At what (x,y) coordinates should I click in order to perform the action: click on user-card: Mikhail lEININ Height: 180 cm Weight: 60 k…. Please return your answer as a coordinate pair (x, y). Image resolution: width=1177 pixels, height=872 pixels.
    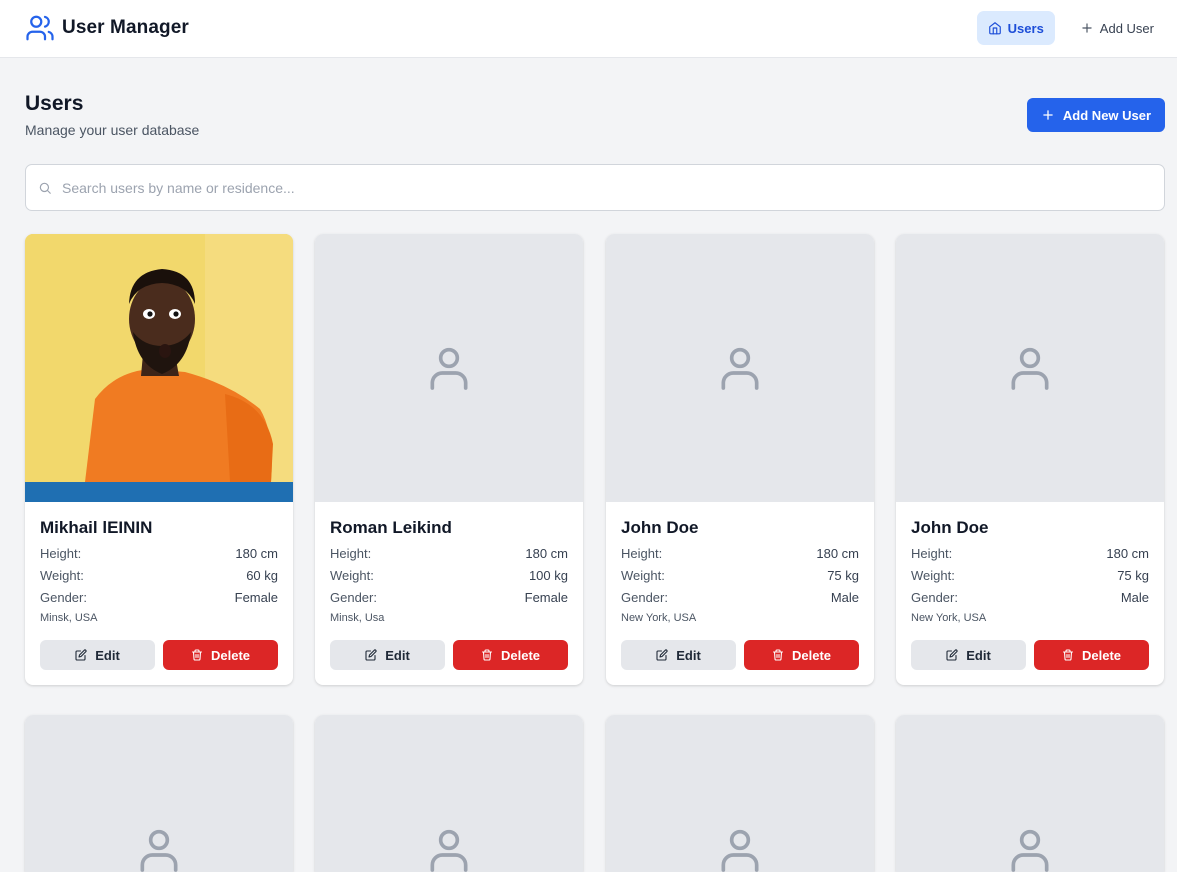
    Looking at the image, I should click on (159, 459).